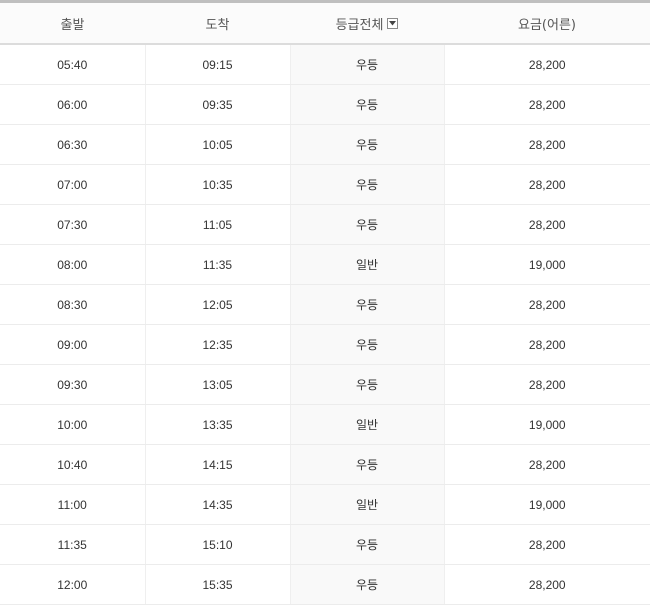 The height and width of the screenshot is (605, 650). I want to click on table-row: 10:40 14:15 우등 28,200, so click(325, 464).